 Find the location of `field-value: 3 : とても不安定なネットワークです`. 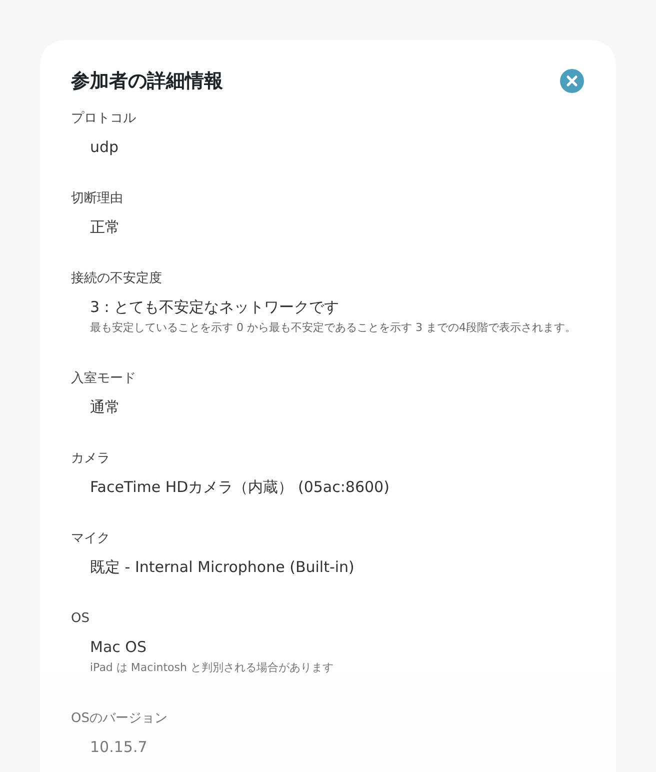

field-value: 3 : とても不安定なネットワークです is located at coordinates (214, 307).